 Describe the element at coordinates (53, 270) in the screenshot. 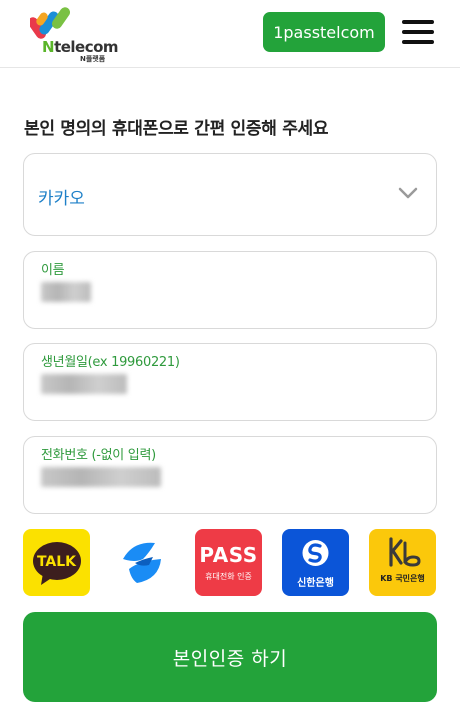

I see `name-field-label: 이름` at that location.